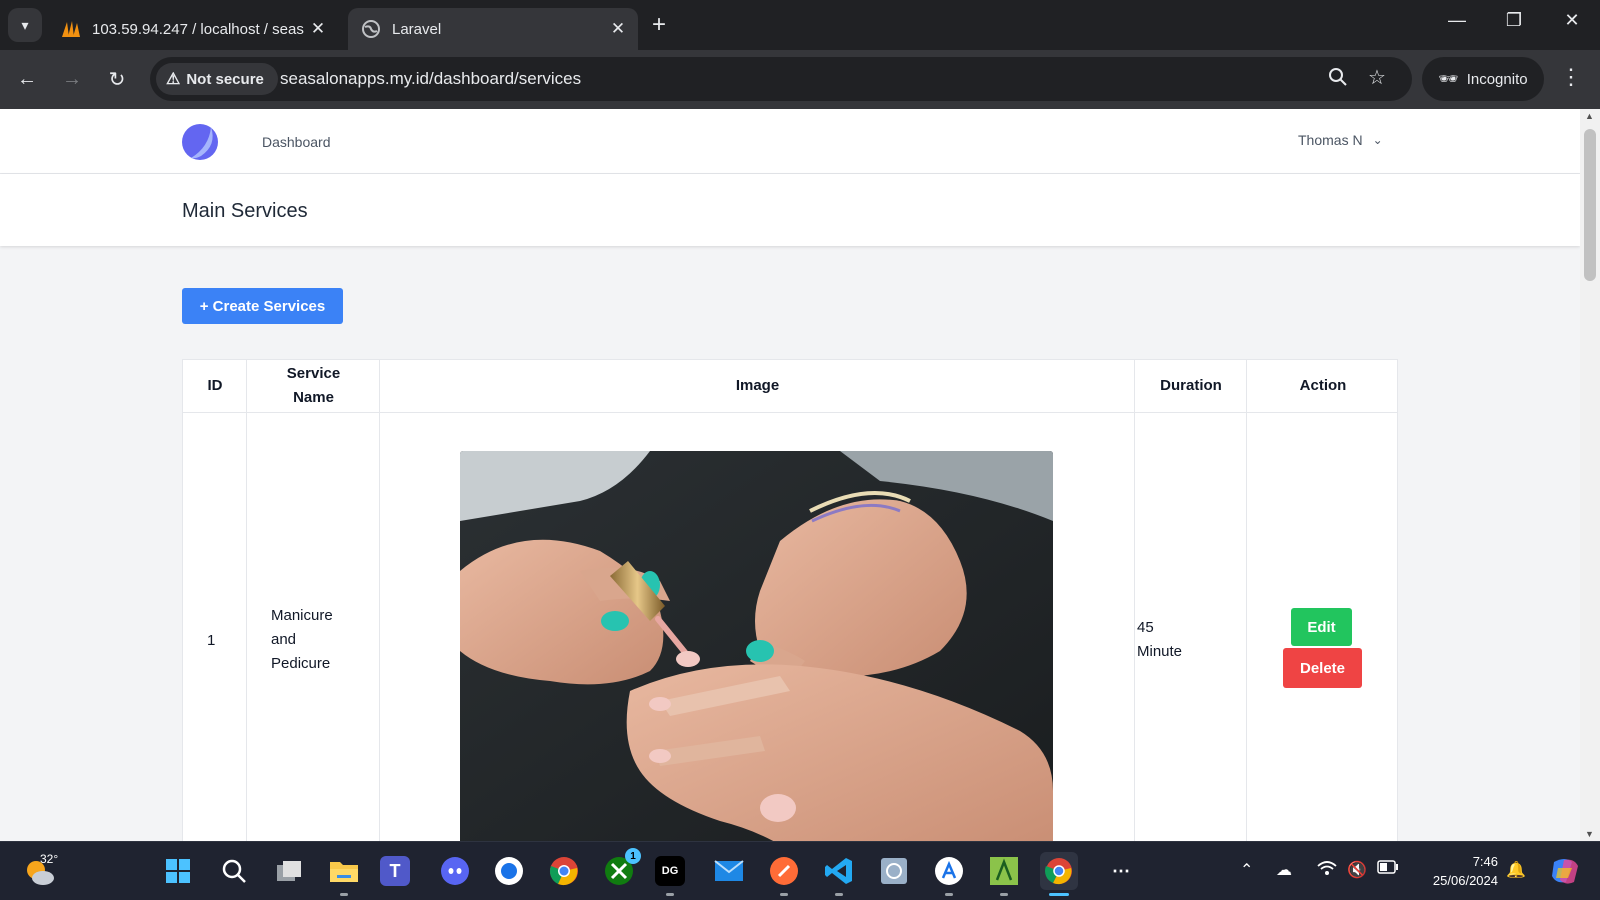  I want to click on user-menu: Thomas N ⌄, so click(1340, 140).